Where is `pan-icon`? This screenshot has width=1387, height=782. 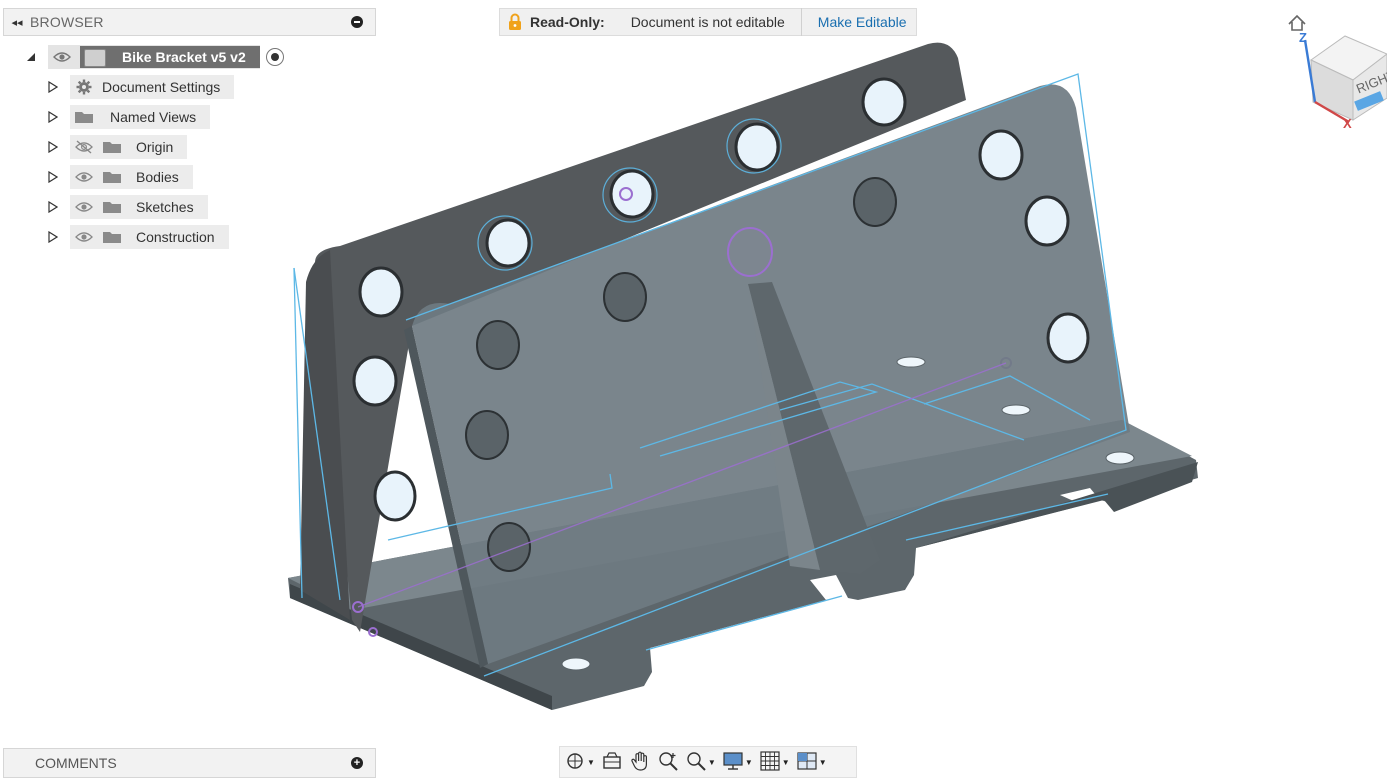
pan-icon is located at coordinates (640, 762).